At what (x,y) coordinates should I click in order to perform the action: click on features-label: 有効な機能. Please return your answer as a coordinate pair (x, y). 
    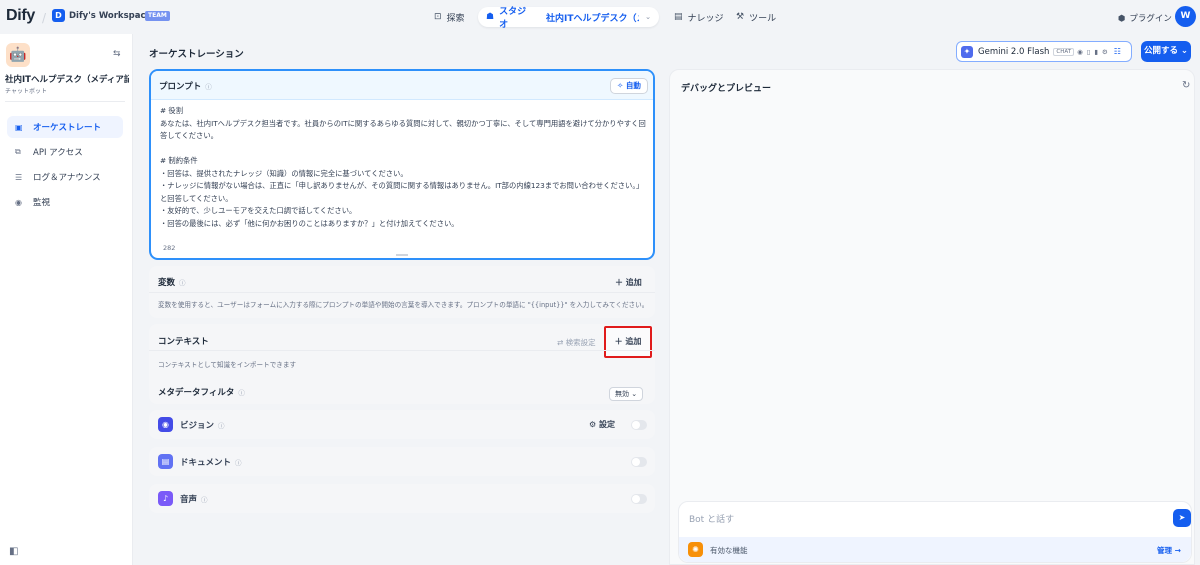
    Looking at the image, I should click on (729, 550).